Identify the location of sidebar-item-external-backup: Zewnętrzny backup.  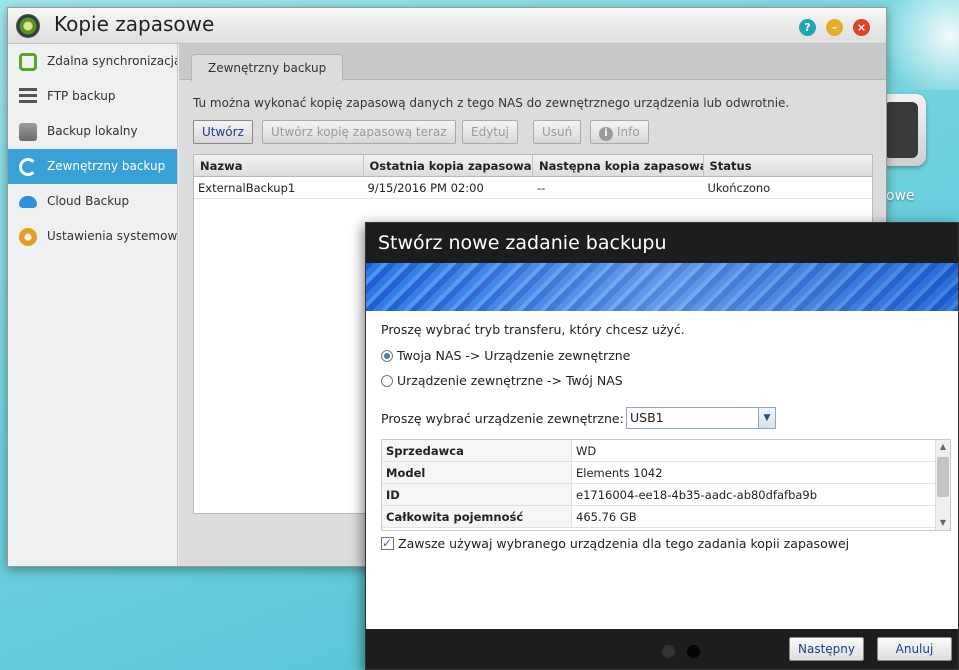
(92, 166).